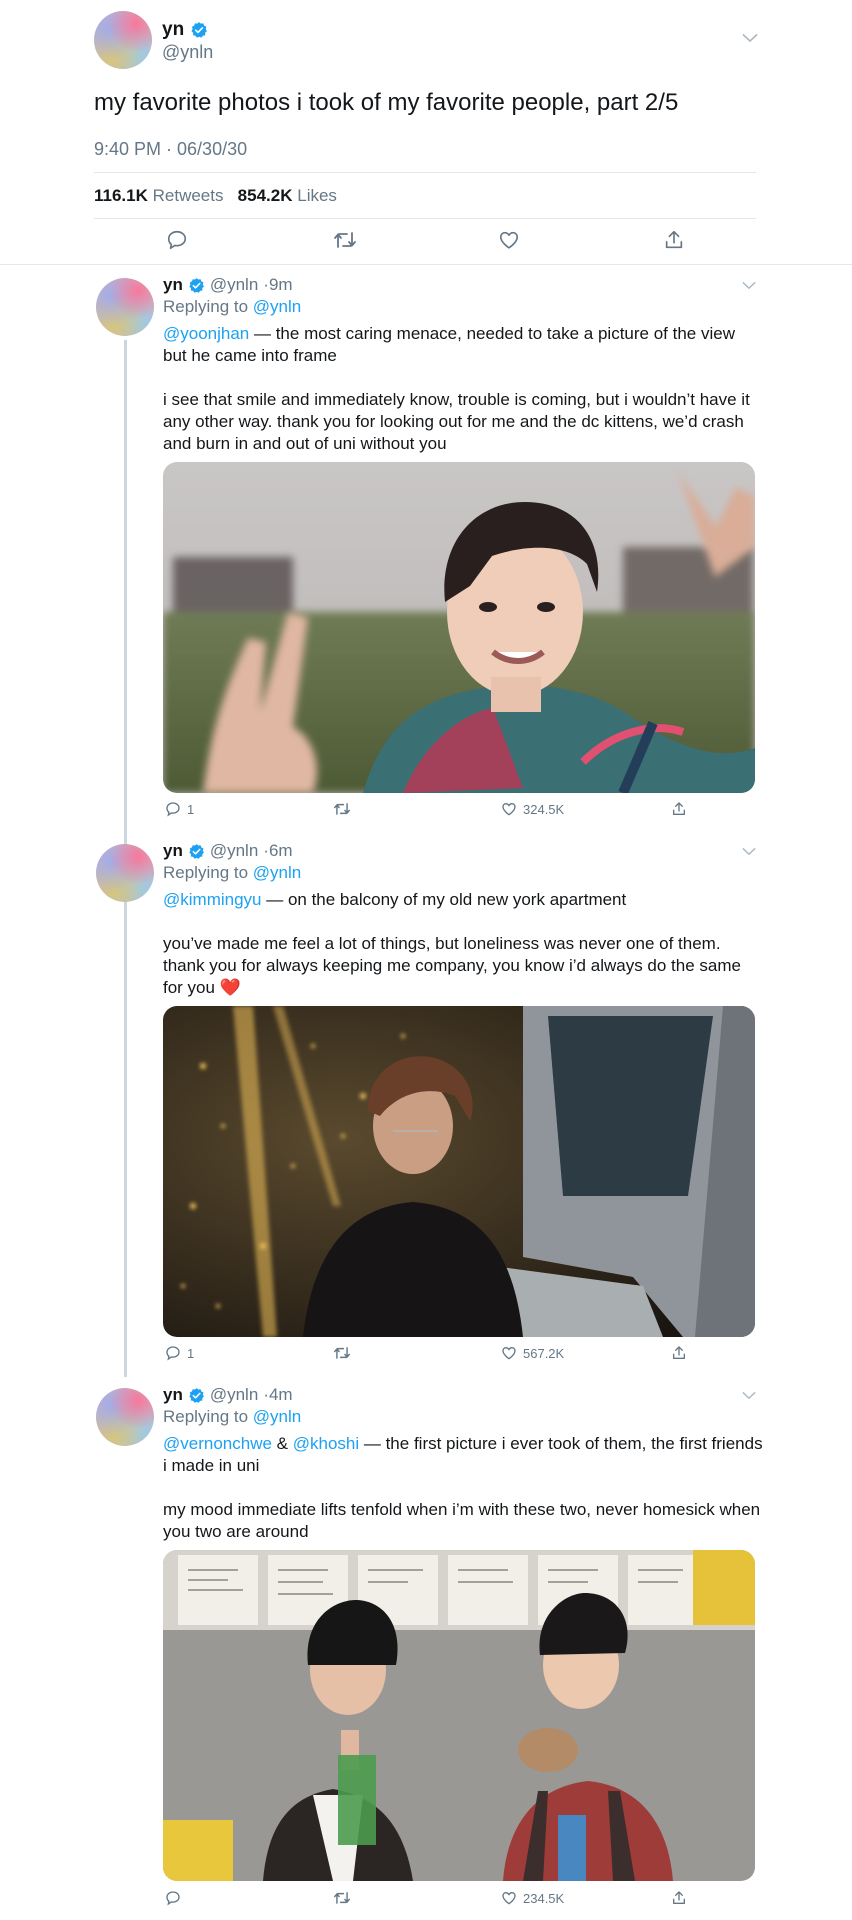 The height and width of the screenshot is (1920, 852). What do you see at coordinates (277, 1395) in the screenshot?
I see `relative-time: ·4m` at bounding box center [277, 1395].